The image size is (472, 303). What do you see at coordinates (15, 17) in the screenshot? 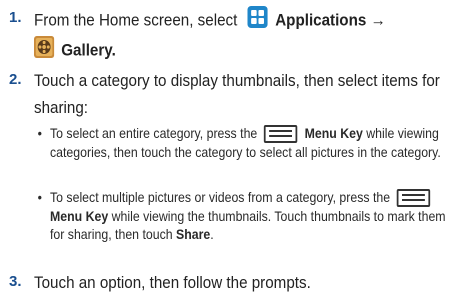
I see `step-number: 1.` at bounding box center [15, 17].